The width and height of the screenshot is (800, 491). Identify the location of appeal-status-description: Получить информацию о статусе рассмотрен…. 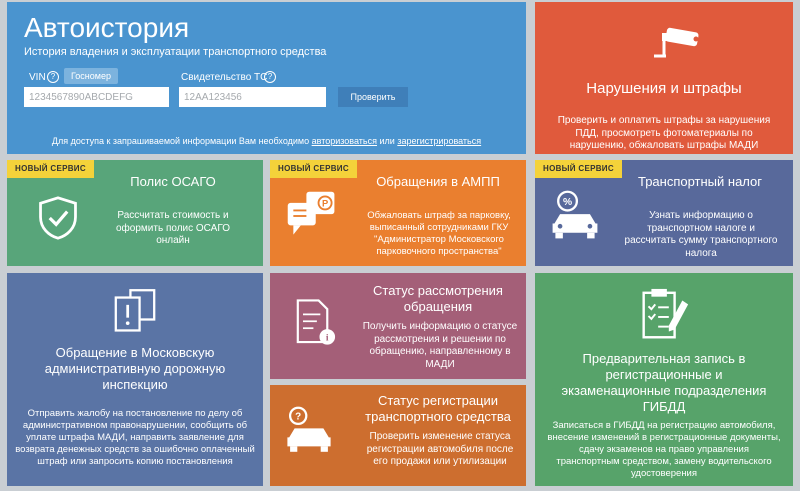
(440, 345).